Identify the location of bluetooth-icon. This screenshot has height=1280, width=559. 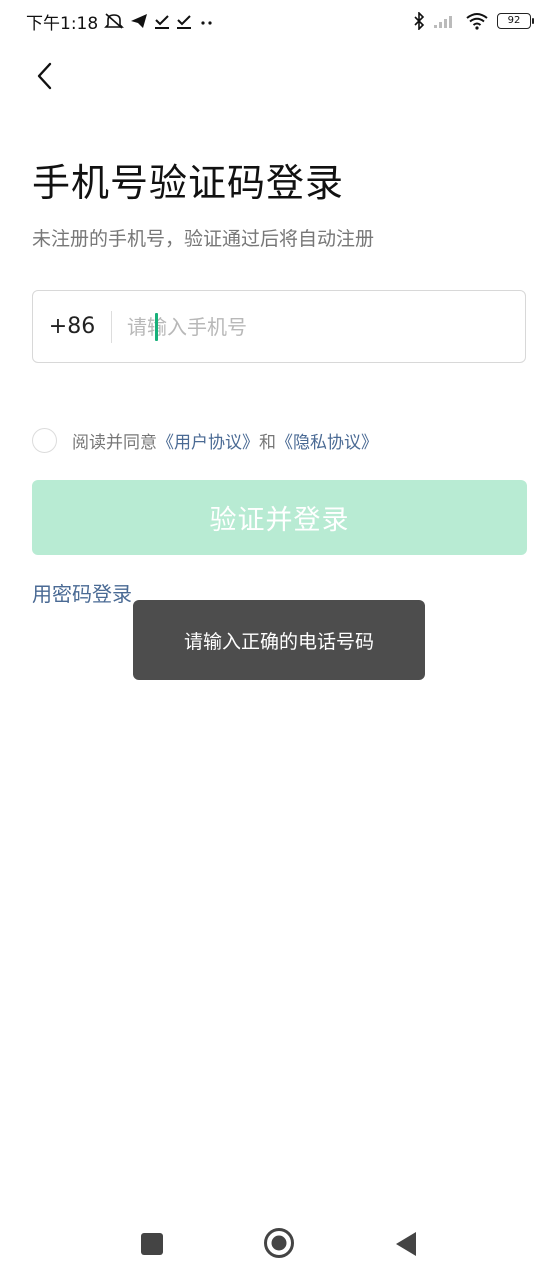
(419, 21).